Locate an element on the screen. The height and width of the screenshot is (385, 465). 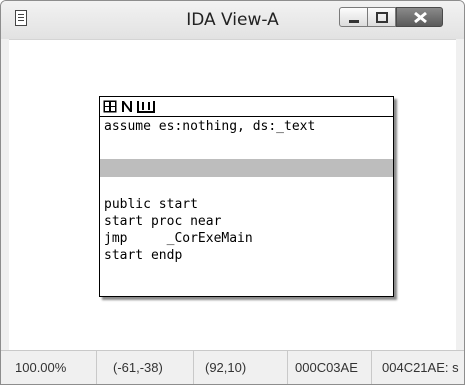
color-palette-icon is located at coordinates (110, 106).